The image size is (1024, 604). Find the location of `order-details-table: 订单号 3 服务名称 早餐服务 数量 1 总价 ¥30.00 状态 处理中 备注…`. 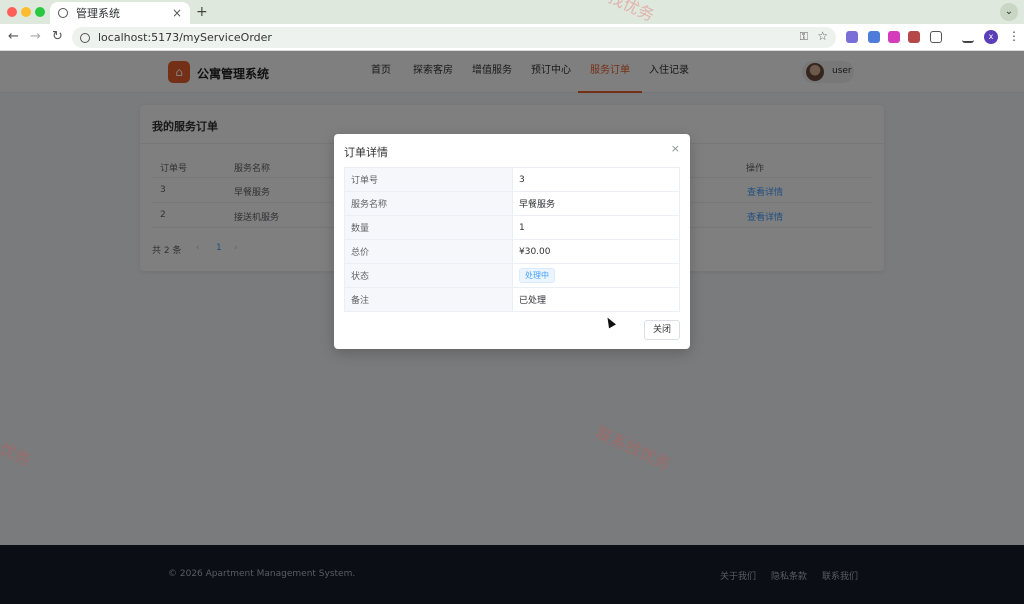

order-details-table: 订单号 3 服务名称 早餐服务 数量 1 总价 ¥30.00 状态 处理中 备注… is located at coordinates (512, 239).